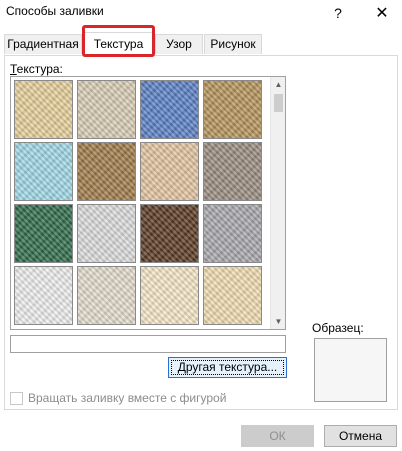  Describe the element at coordinates (232, 109) in the screenshot. I see `texture-tile-woven-mat` at that location.